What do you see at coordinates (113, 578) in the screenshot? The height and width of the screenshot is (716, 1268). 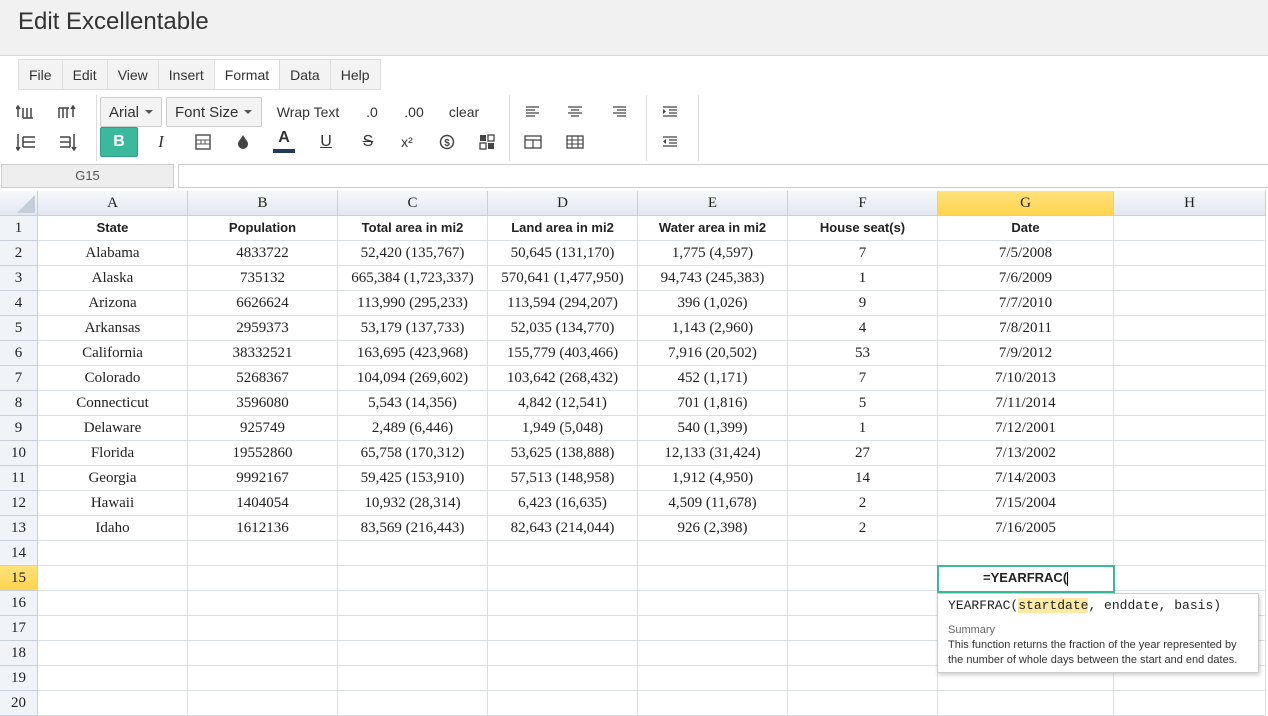 I see `cell-a15` at bounding box center [113, 578].